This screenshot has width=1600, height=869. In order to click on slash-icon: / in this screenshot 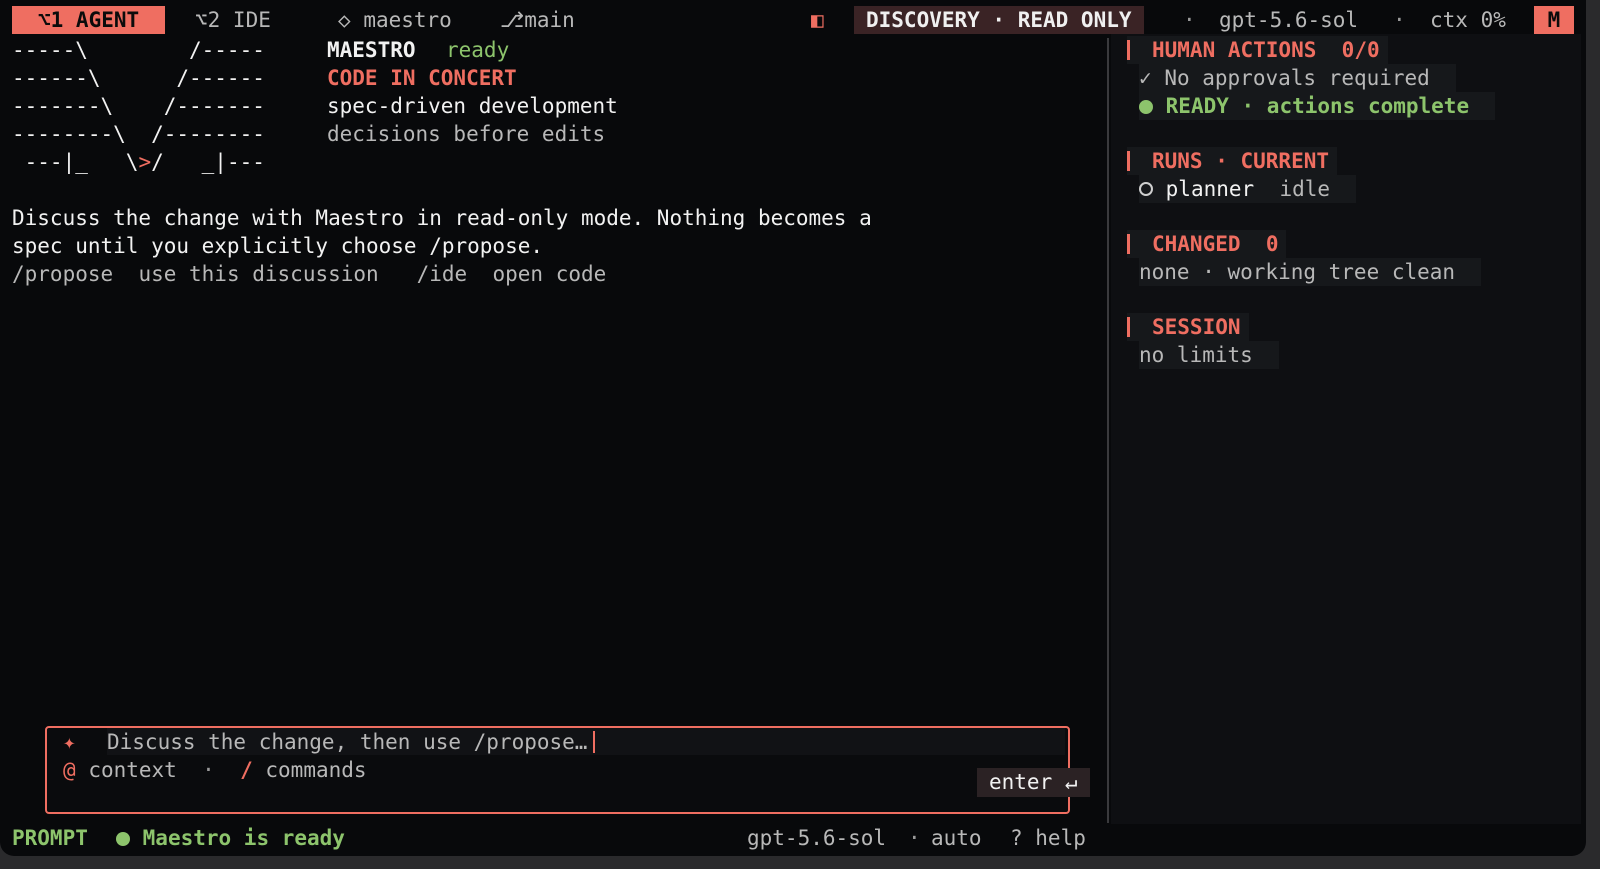, I will do `click(246, 770)`.